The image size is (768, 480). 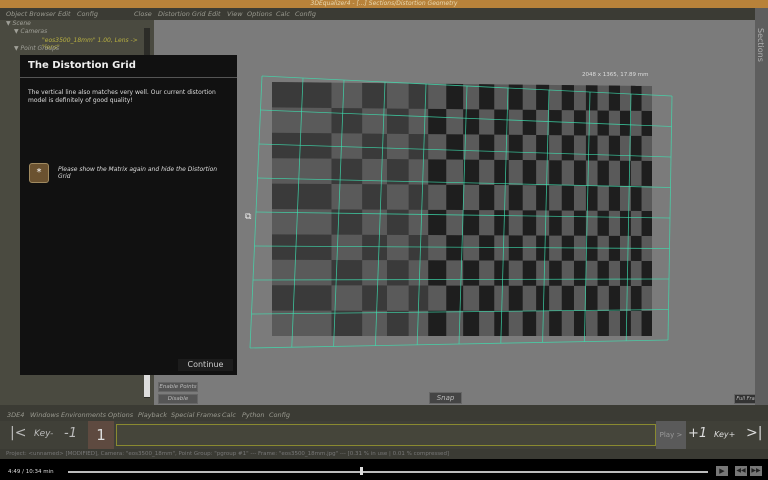 What do you see at coordinates (248, 217) in the screenshot?
I see `cursor-icon: ⧉` at bounding box center [248, 217].